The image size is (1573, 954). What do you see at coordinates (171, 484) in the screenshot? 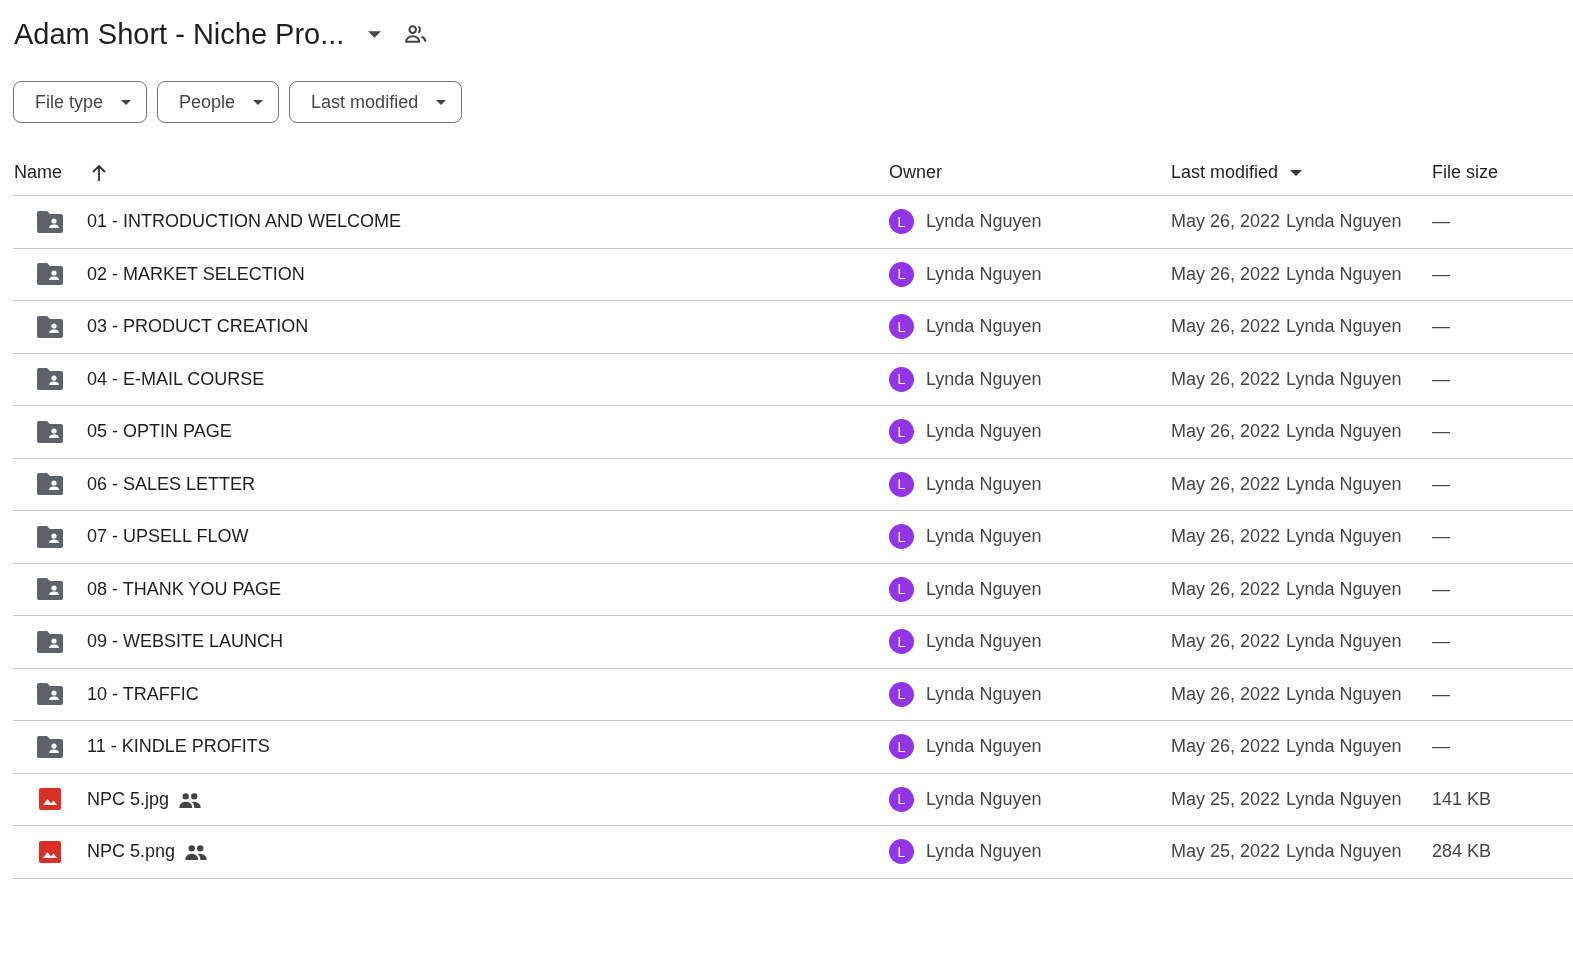
I see `file-name: 06 - SALES LETTER` at bounding box center [171, 484].